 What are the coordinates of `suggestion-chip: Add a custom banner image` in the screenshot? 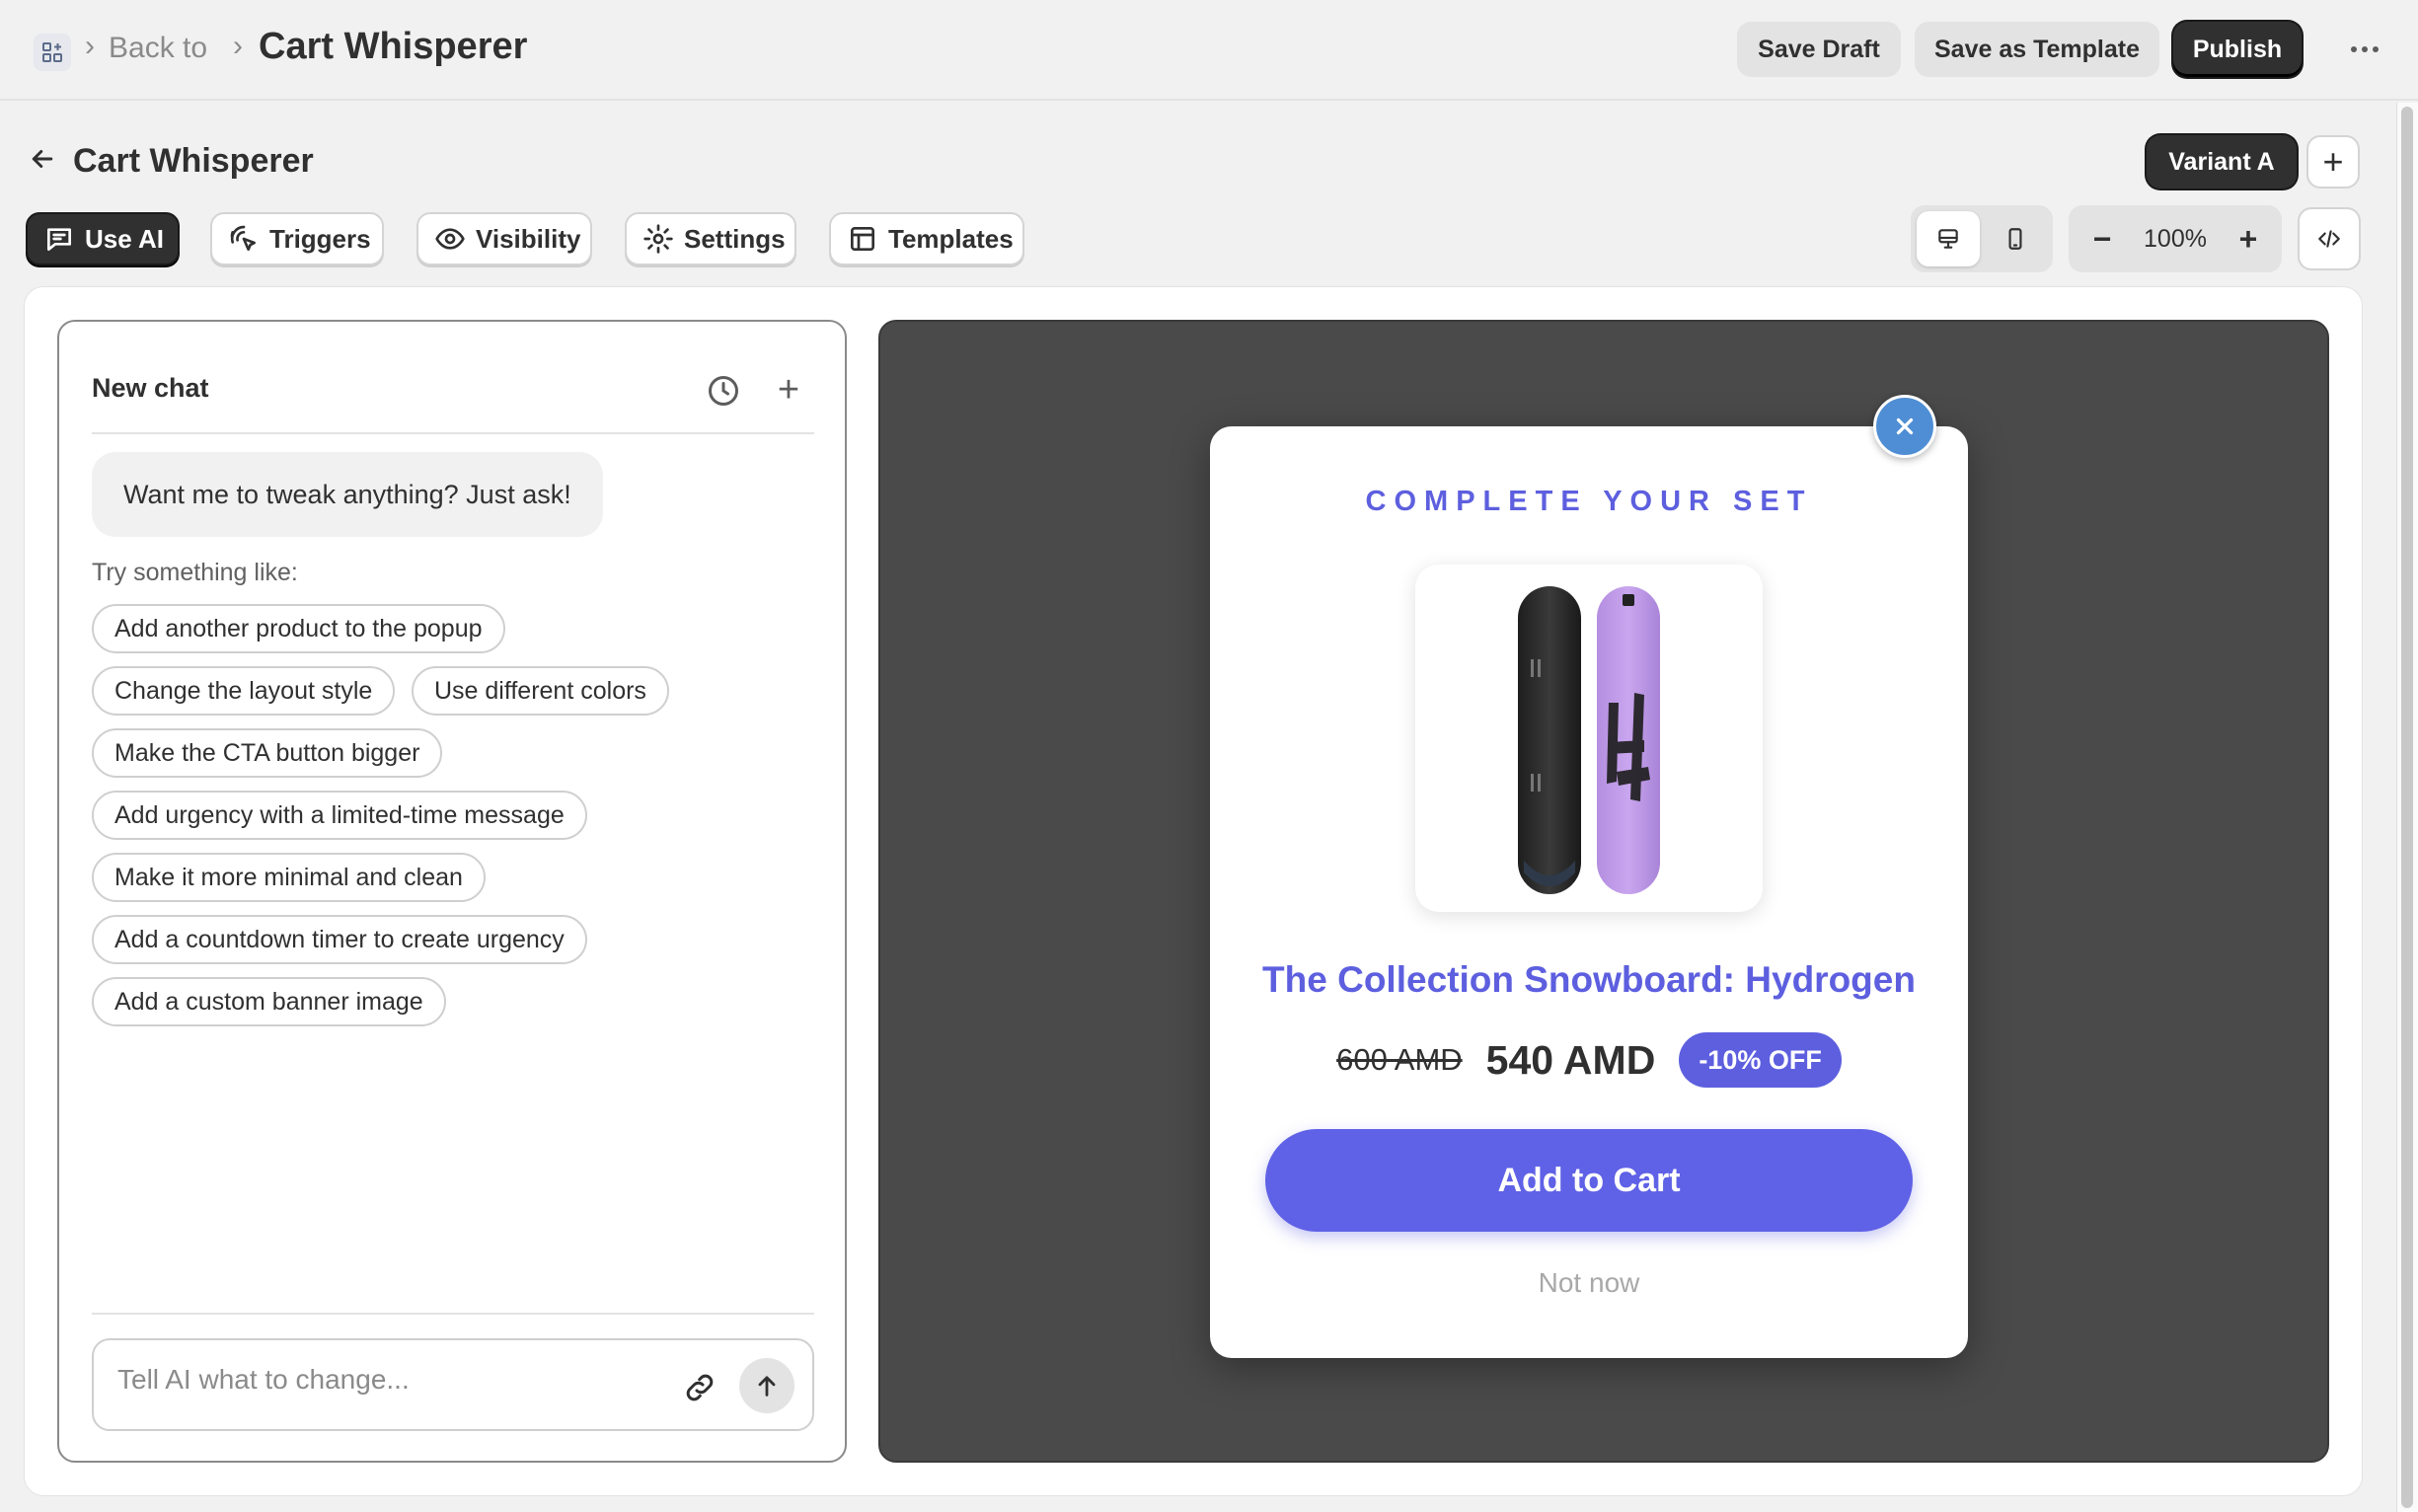 It's located at (269, 1002).